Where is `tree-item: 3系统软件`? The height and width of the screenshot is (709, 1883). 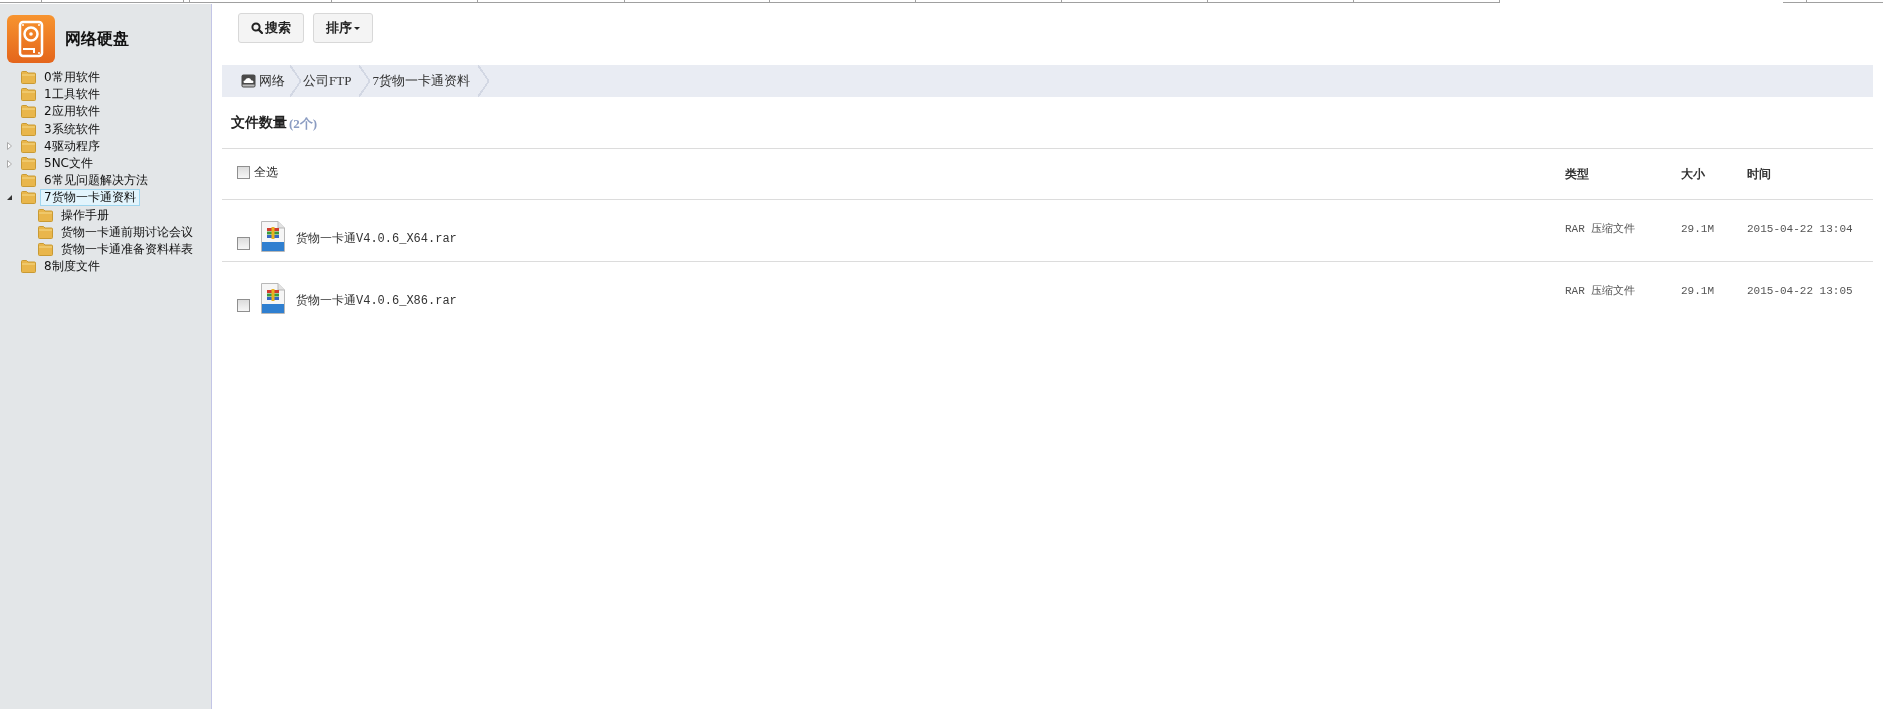
tree-item: 3系统软件 is located at coordinates (72, 129).